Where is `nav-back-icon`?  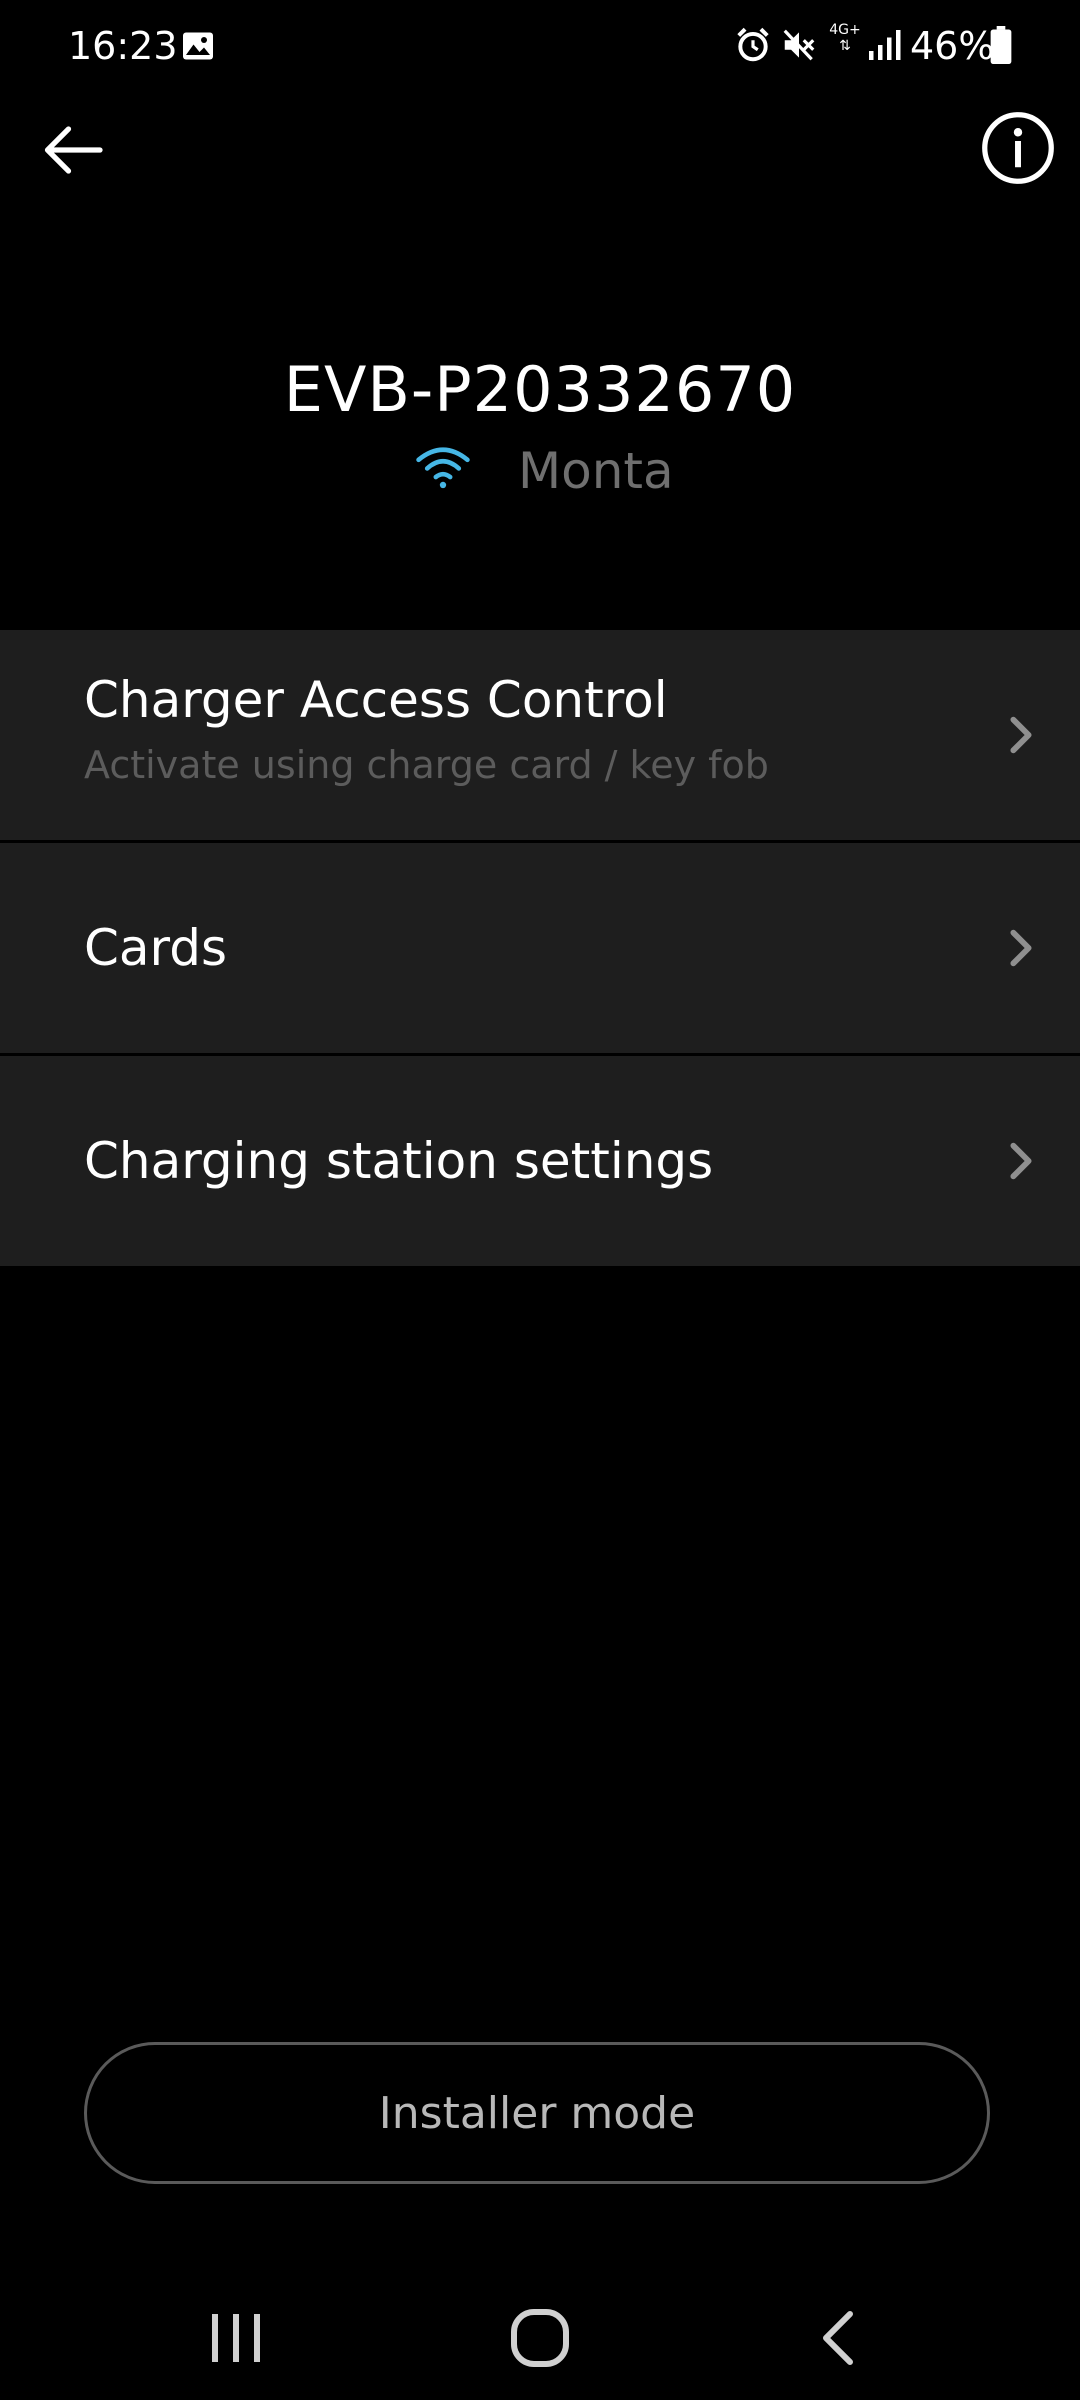 nav-back-icon is located at coordinates (838, 2338).